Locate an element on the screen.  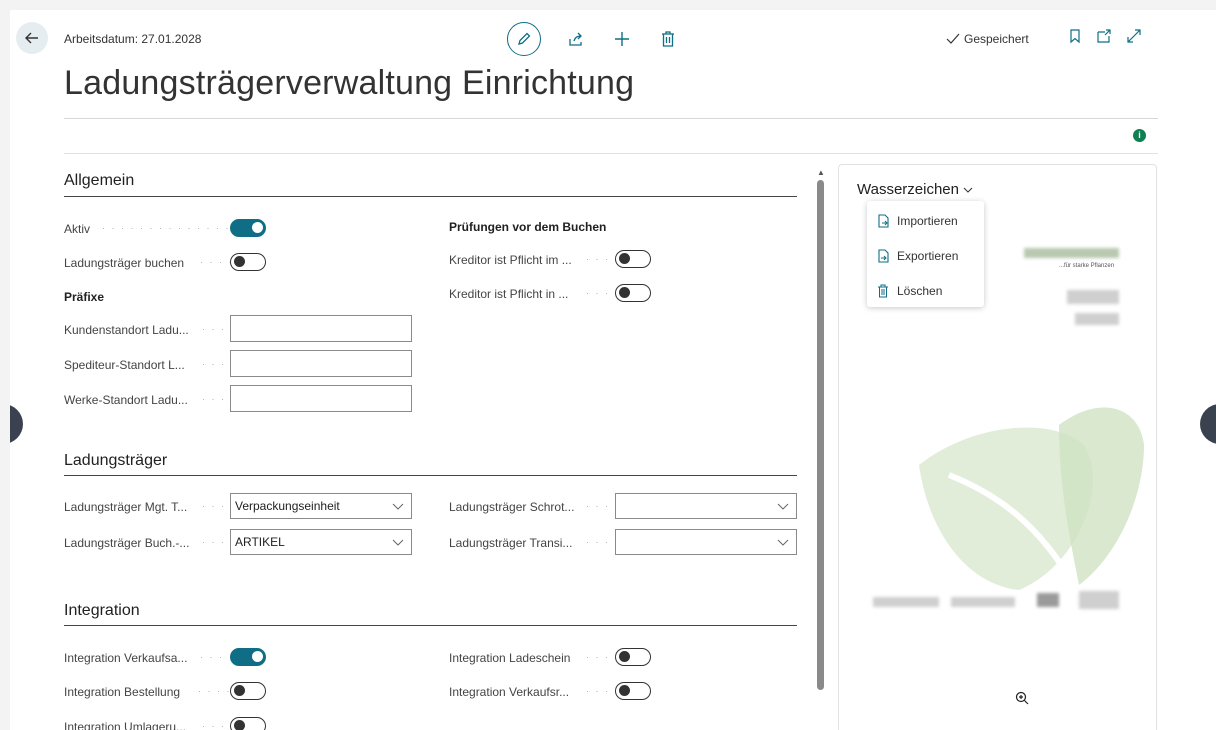
arrow-left-icon is located at coordinates (31, 38).